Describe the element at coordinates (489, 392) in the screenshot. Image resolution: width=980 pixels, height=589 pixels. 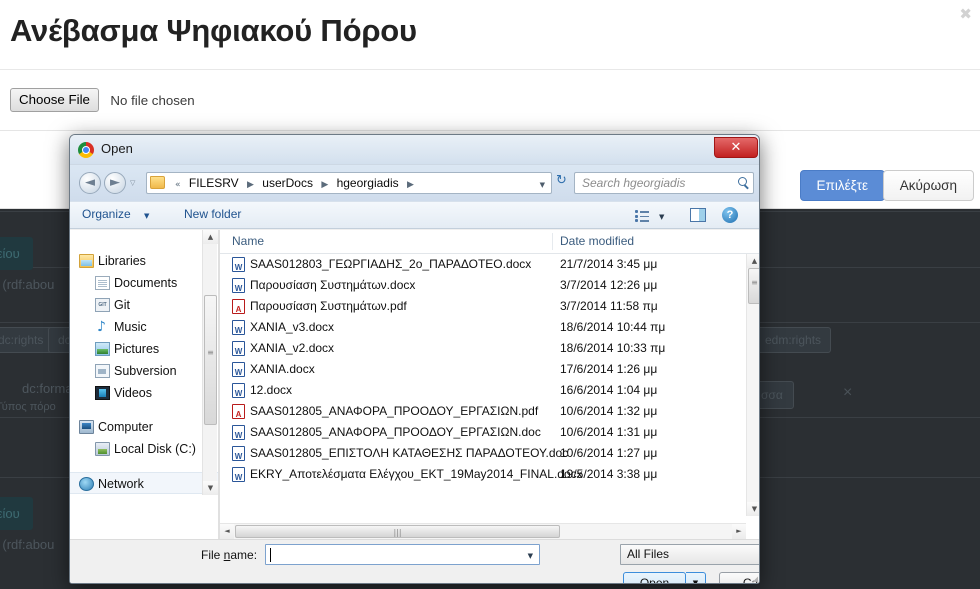
I see `table-row: 12.docx 16/6/2014 1:04 μμ` at that location.